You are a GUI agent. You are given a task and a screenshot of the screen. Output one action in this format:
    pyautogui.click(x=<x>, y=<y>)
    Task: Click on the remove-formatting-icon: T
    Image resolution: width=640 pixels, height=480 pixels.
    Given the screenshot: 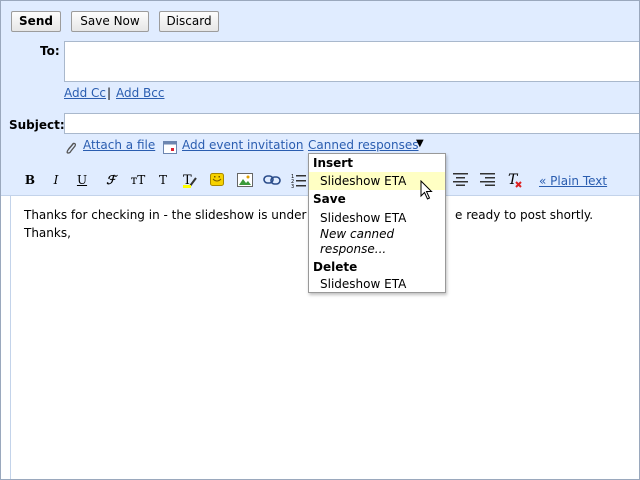 What is the action you would take?
    pyautogui.click(x=515, y=181)
    